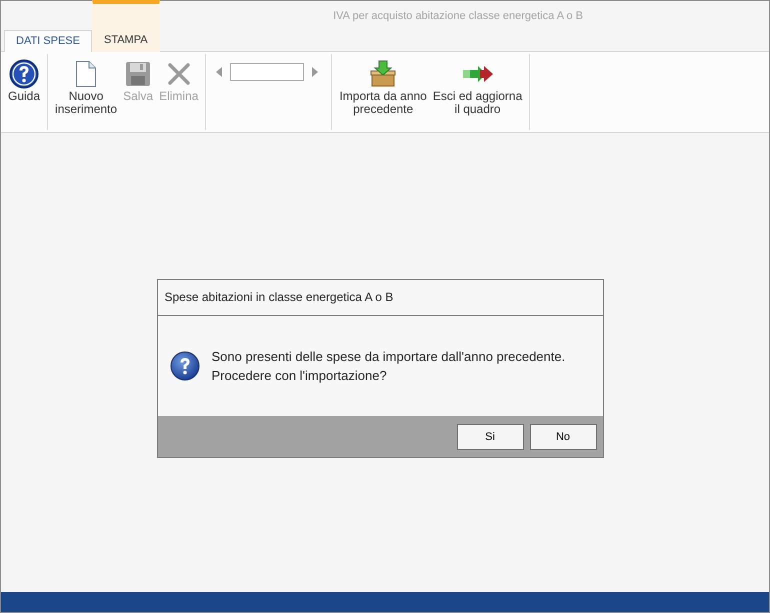 This screenshot has width=770, height=613. I want to click on document-icon, so click(86, 74).